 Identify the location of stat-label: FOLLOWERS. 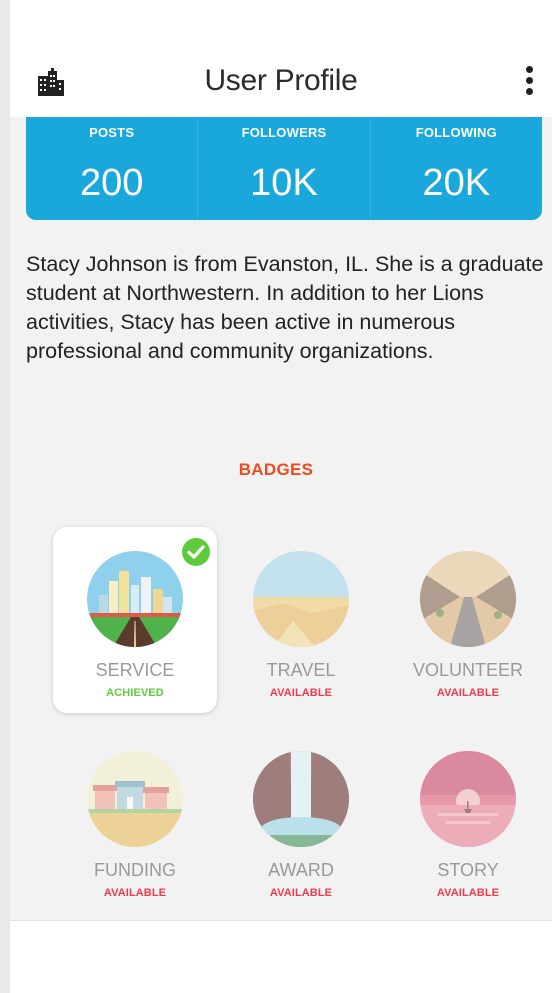
(284, 132).